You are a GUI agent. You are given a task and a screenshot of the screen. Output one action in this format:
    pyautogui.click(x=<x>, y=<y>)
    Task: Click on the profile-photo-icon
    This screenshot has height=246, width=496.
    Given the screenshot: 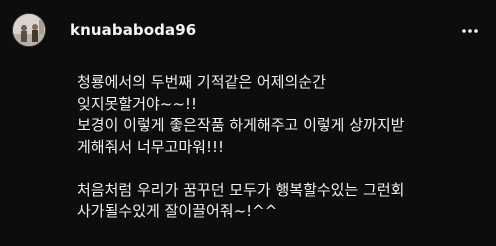 What is the action you would take?
    pyautogui.click(x=29, y=30)
    